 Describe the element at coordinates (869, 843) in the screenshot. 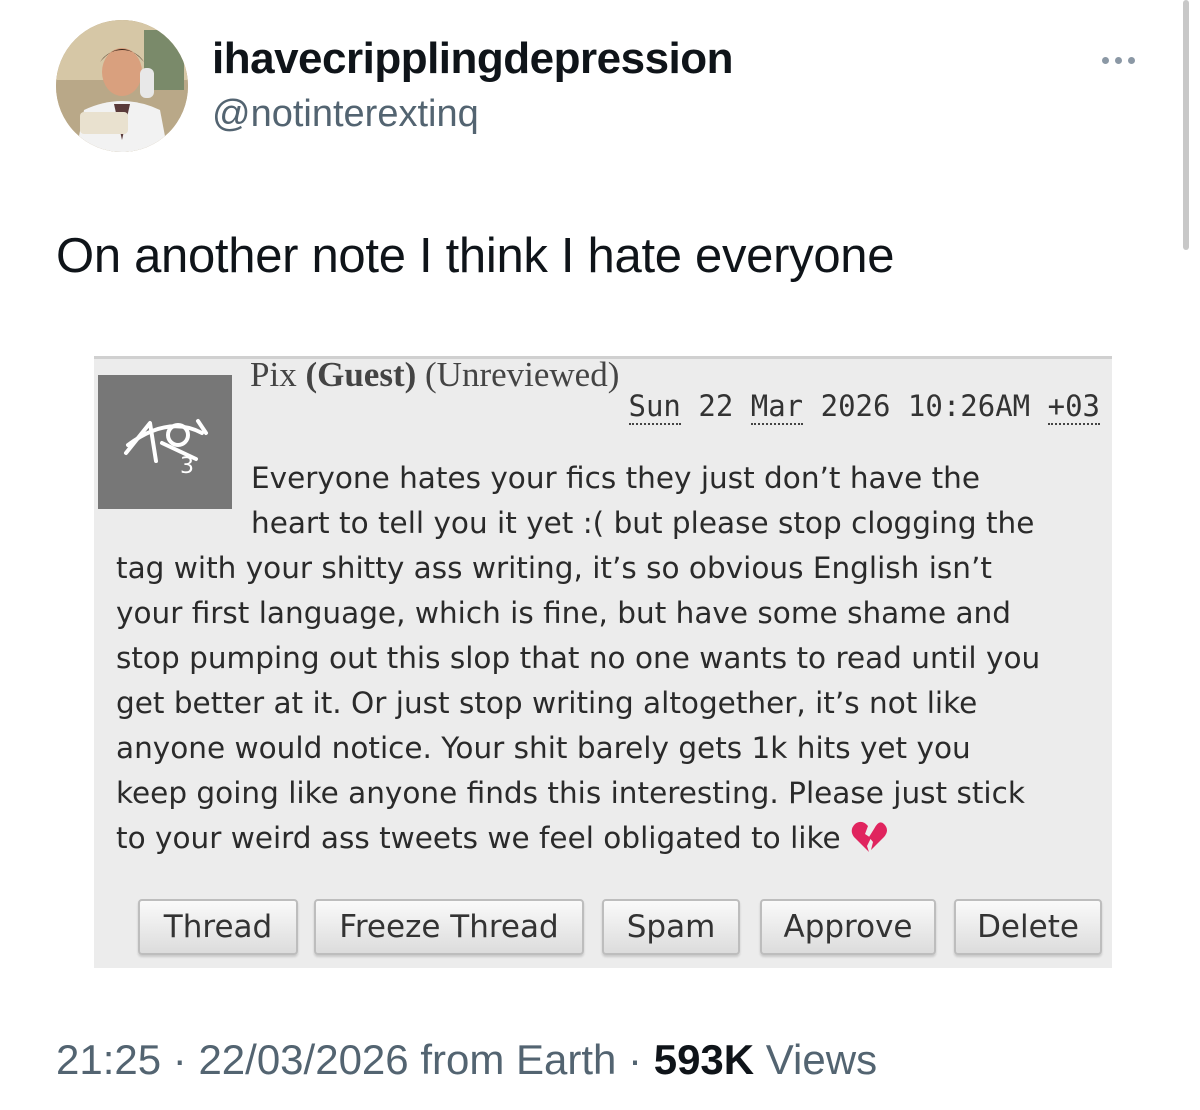

I see `broken-heart-emoji-icon` at that location.